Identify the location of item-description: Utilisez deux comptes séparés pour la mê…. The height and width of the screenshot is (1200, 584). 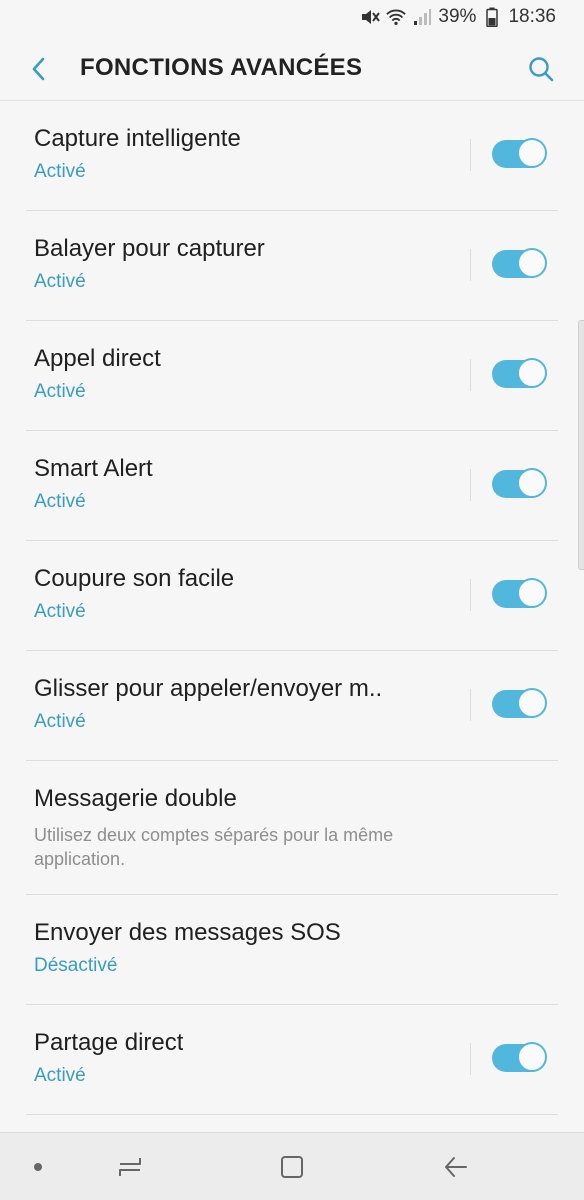
(214, 847).